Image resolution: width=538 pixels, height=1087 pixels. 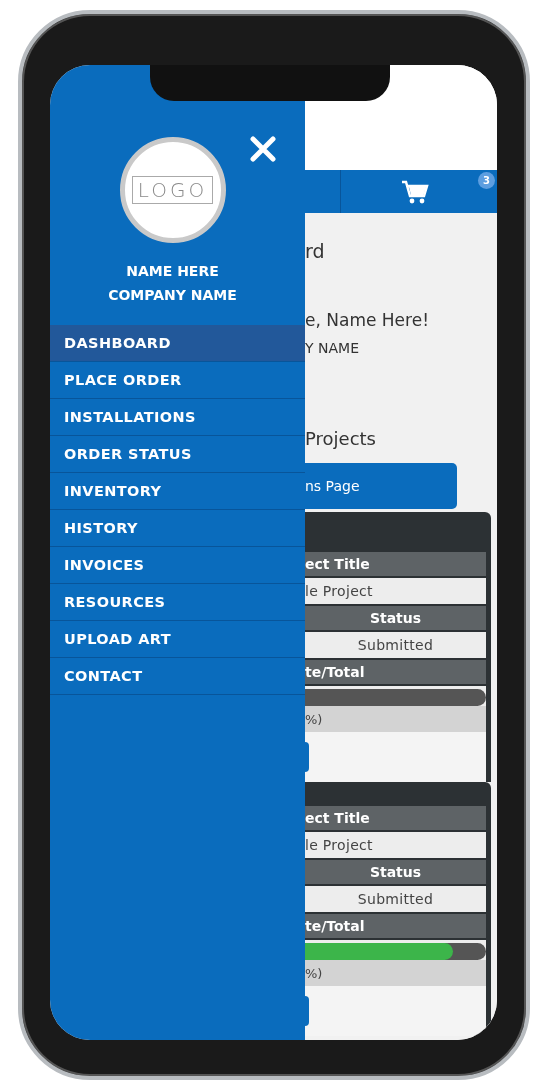 I want to click on projects-page-button: ns Page, so click(x=381, y=486).